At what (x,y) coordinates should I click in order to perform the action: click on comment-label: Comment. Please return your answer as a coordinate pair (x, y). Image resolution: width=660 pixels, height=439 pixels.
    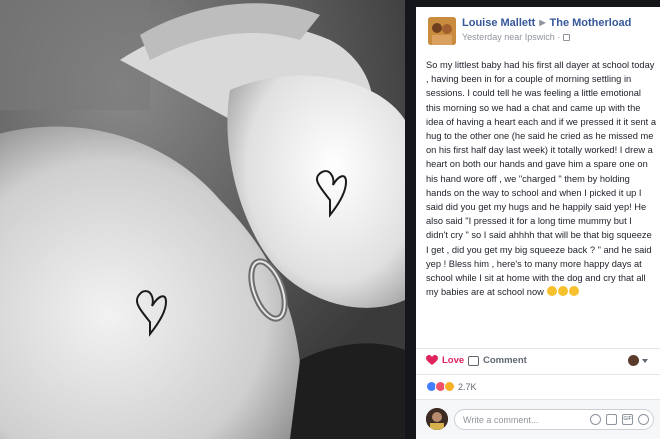
    Looking at the image, I should click on (505, 360).